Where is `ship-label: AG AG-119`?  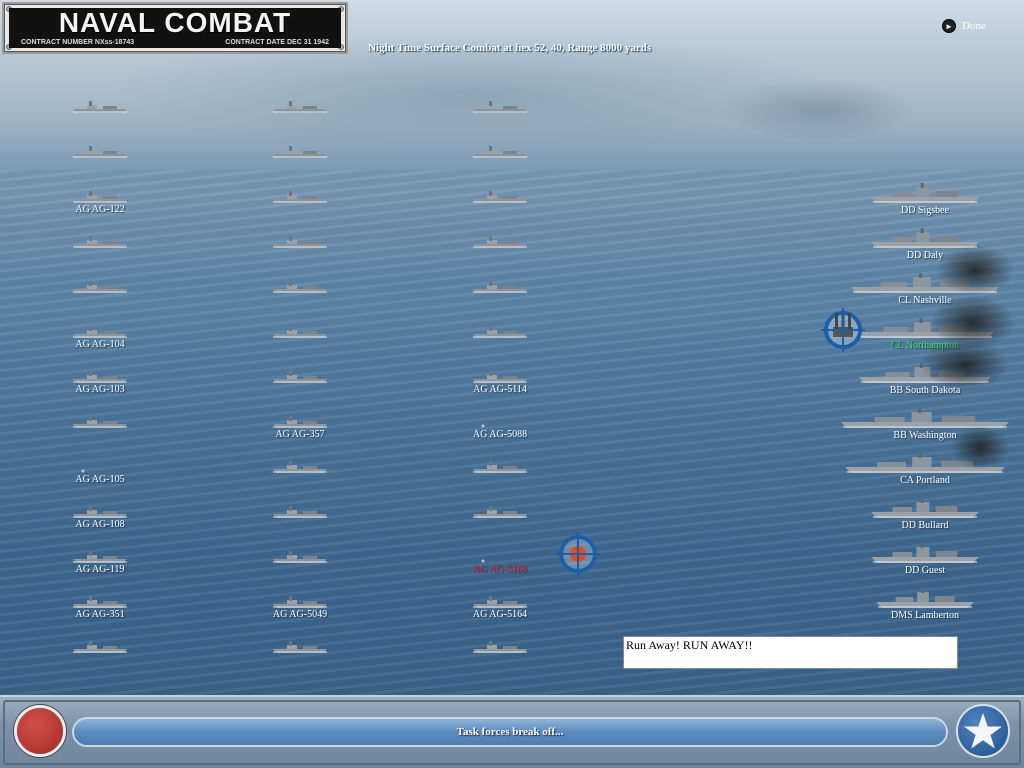
ship-label: AG AG-119 is located at coordinates (100, 569).